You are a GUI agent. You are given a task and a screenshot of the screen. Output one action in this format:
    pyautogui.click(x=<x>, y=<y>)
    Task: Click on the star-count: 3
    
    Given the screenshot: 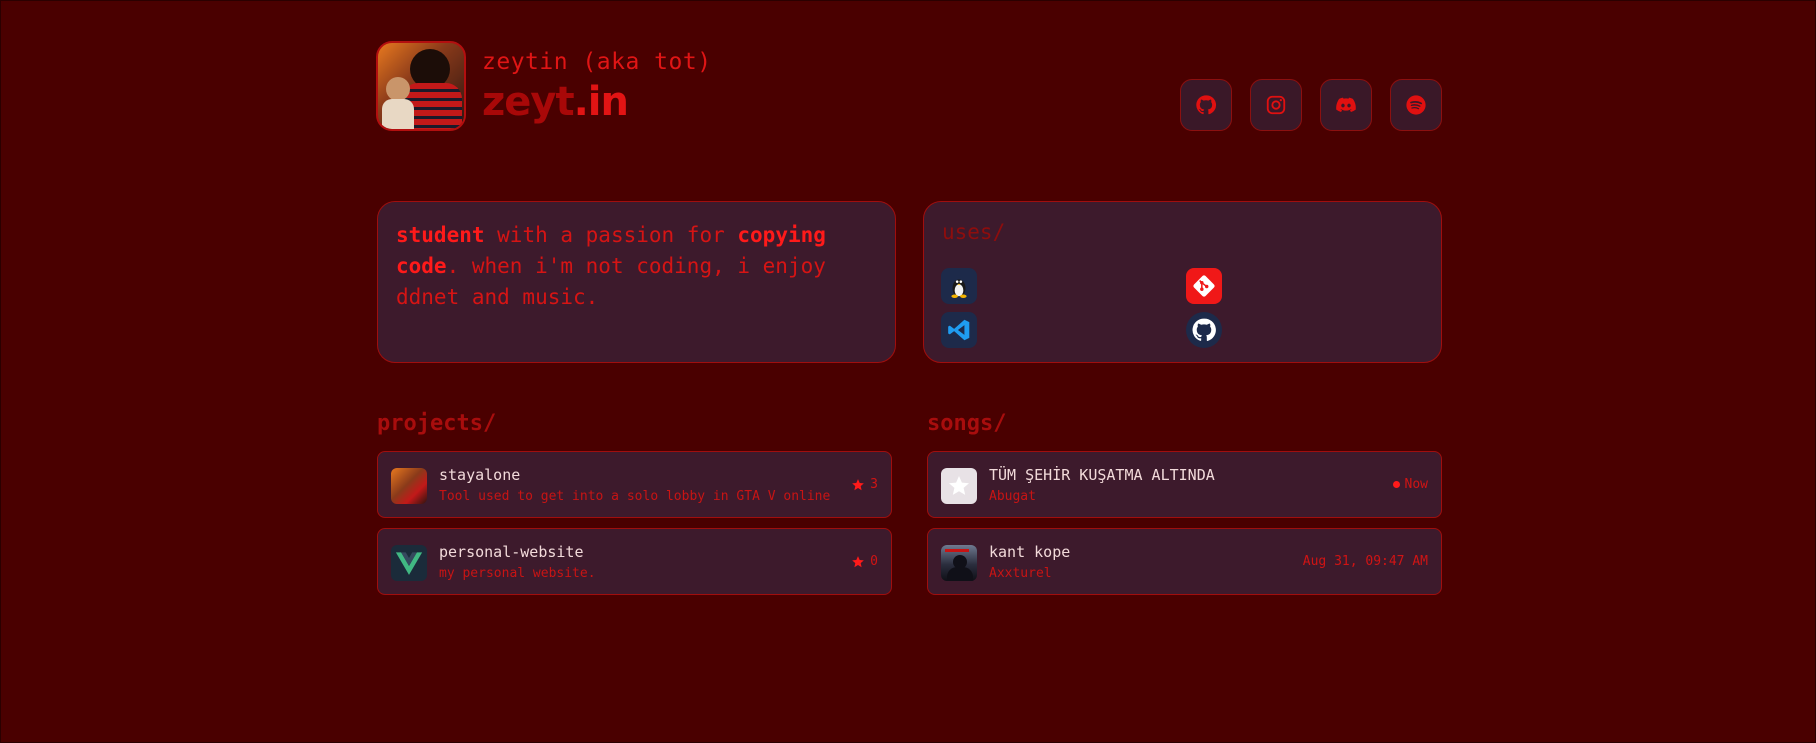 What is the action you would take?
    pyautogui.click(x=874, y=484)
    